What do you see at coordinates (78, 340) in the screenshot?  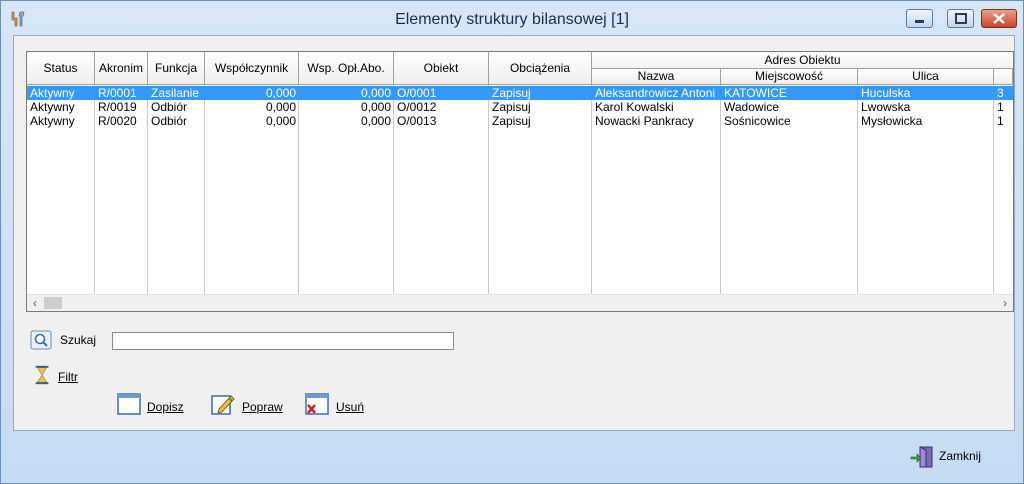 I see `search-label: Szukaj` at bounding box center [78, 340].